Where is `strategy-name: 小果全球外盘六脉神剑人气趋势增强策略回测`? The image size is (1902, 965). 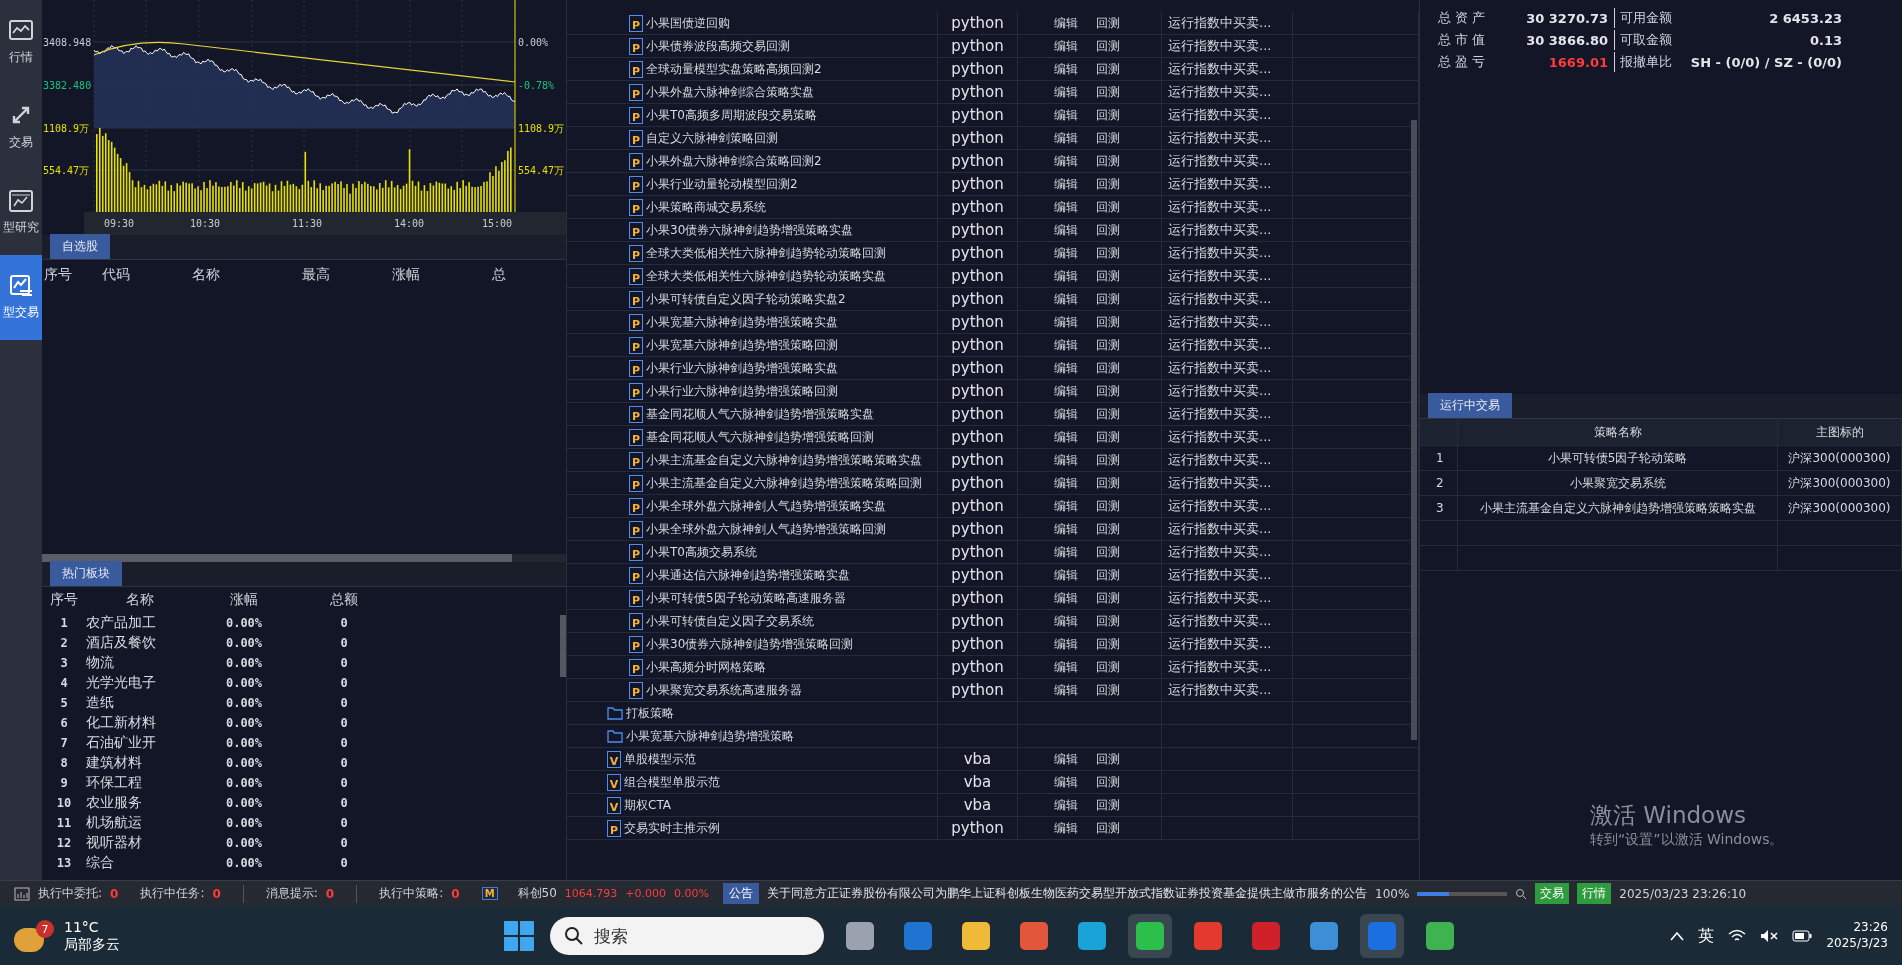 strategy-name: 小果全球外盘六脉神剑人气趋势增强策略回测 is located at coordinates (766, 529).